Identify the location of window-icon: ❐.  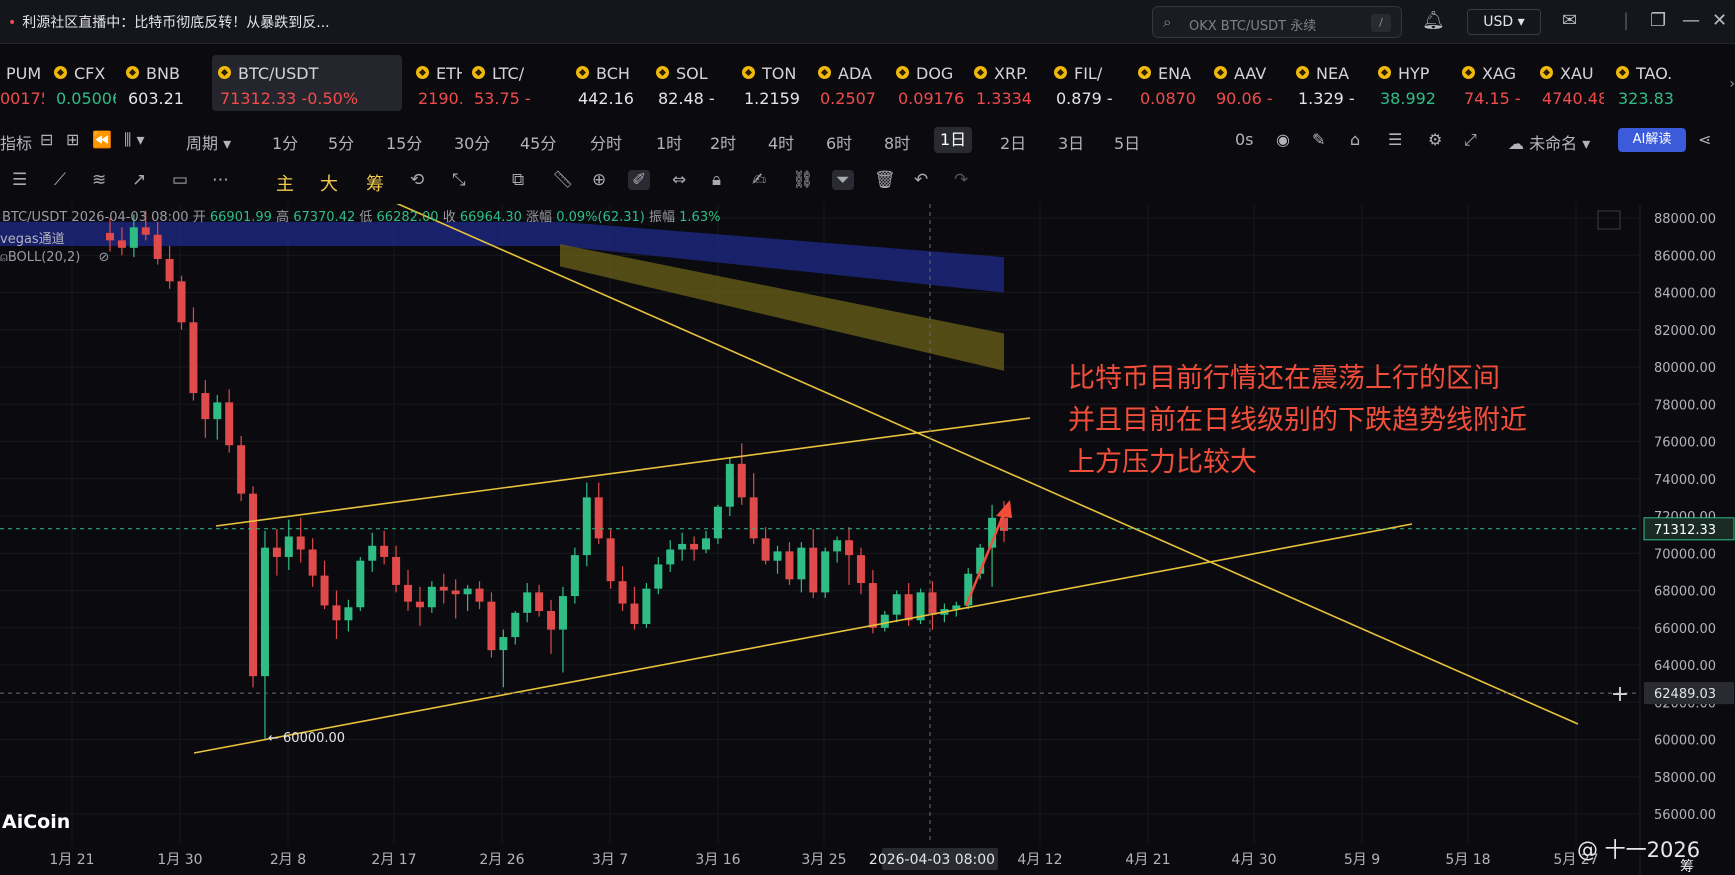
(1658, 20).